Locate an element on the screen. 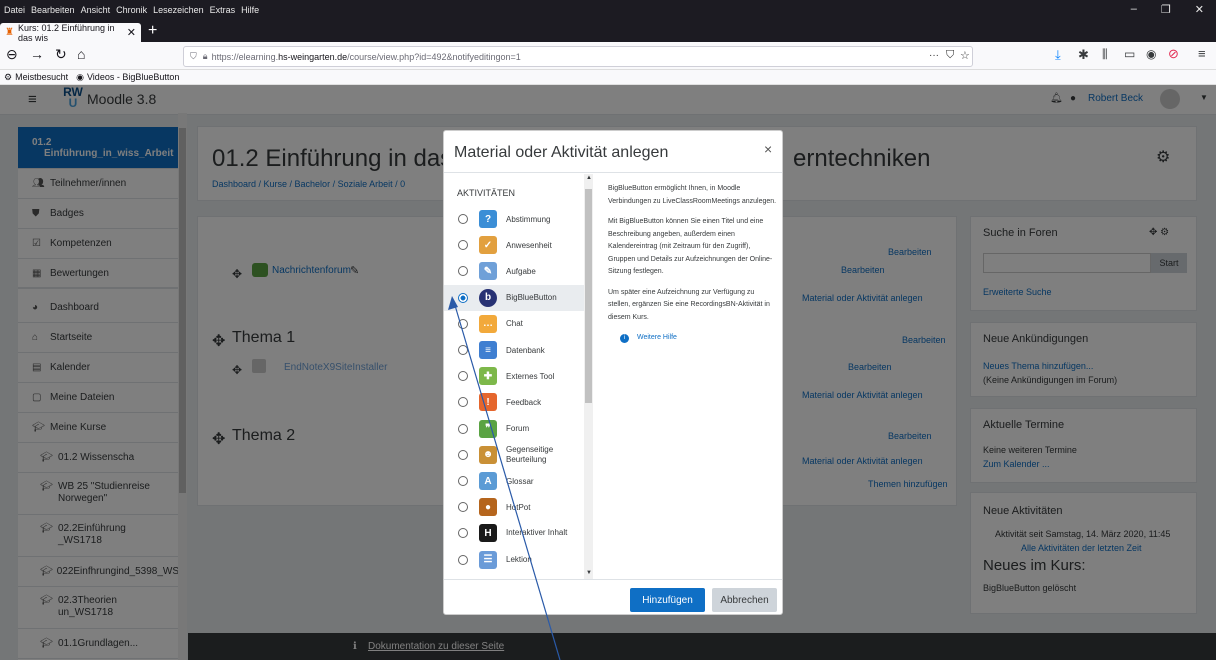  activity-label: BigBlueButton is located at coordinates (531, 298).